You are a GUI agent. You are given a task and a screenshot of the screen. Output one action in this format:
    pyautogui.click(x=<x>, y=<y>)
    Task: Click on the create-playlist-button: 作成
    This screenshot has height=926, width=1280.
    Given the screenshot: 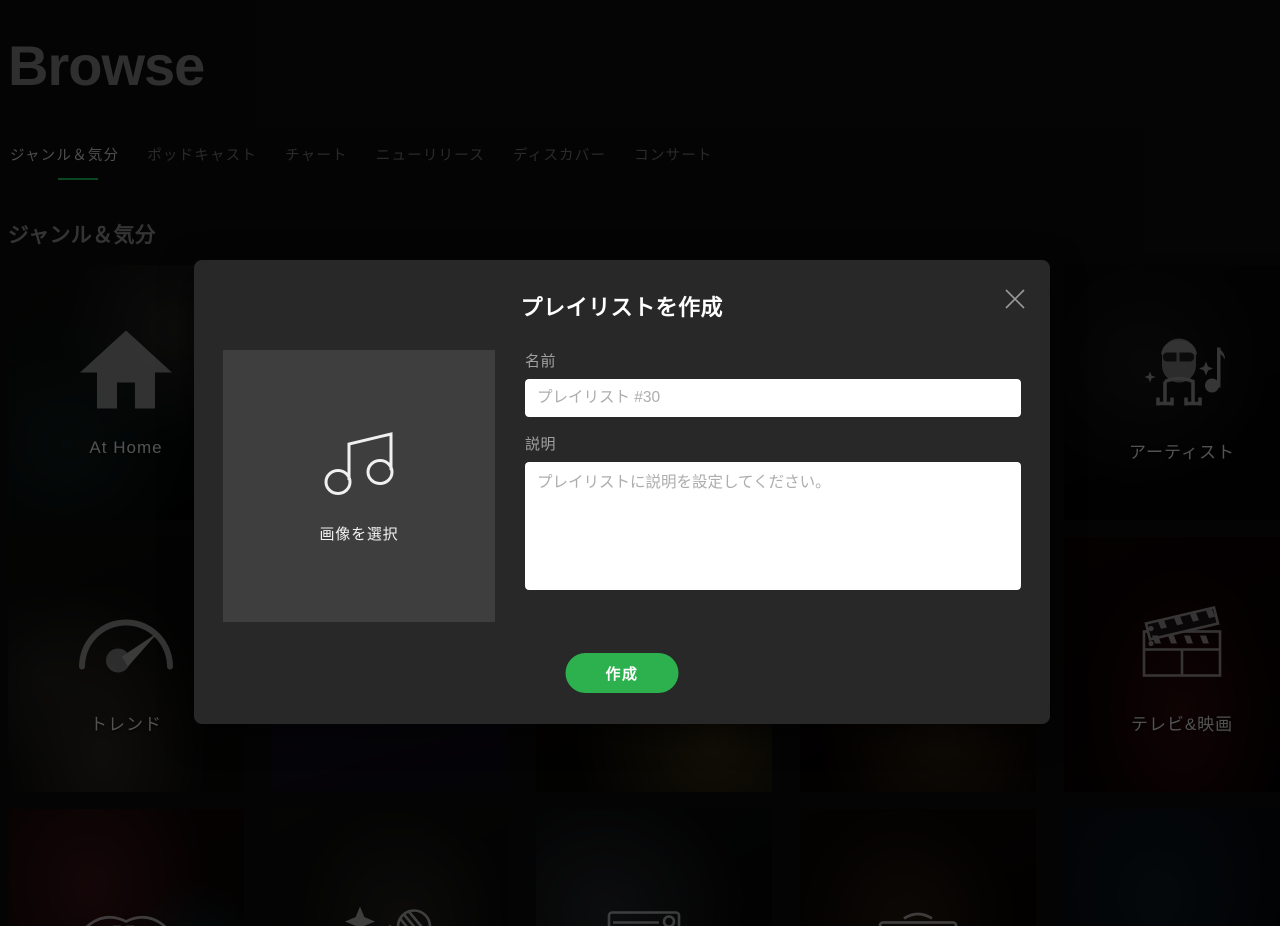 What is the action you would take?
    pyautogui.click(x=622, y=673)
    